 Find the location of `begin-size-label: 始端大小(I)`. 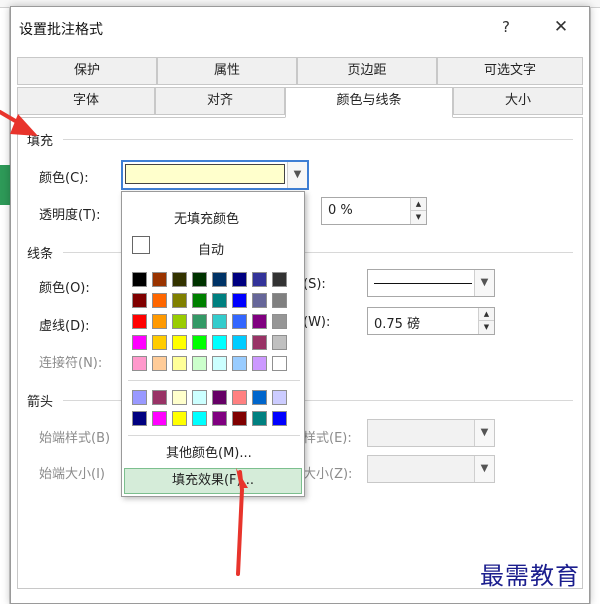

begin-size-label: 始端大小(I) is located at coordinates (72, 474).